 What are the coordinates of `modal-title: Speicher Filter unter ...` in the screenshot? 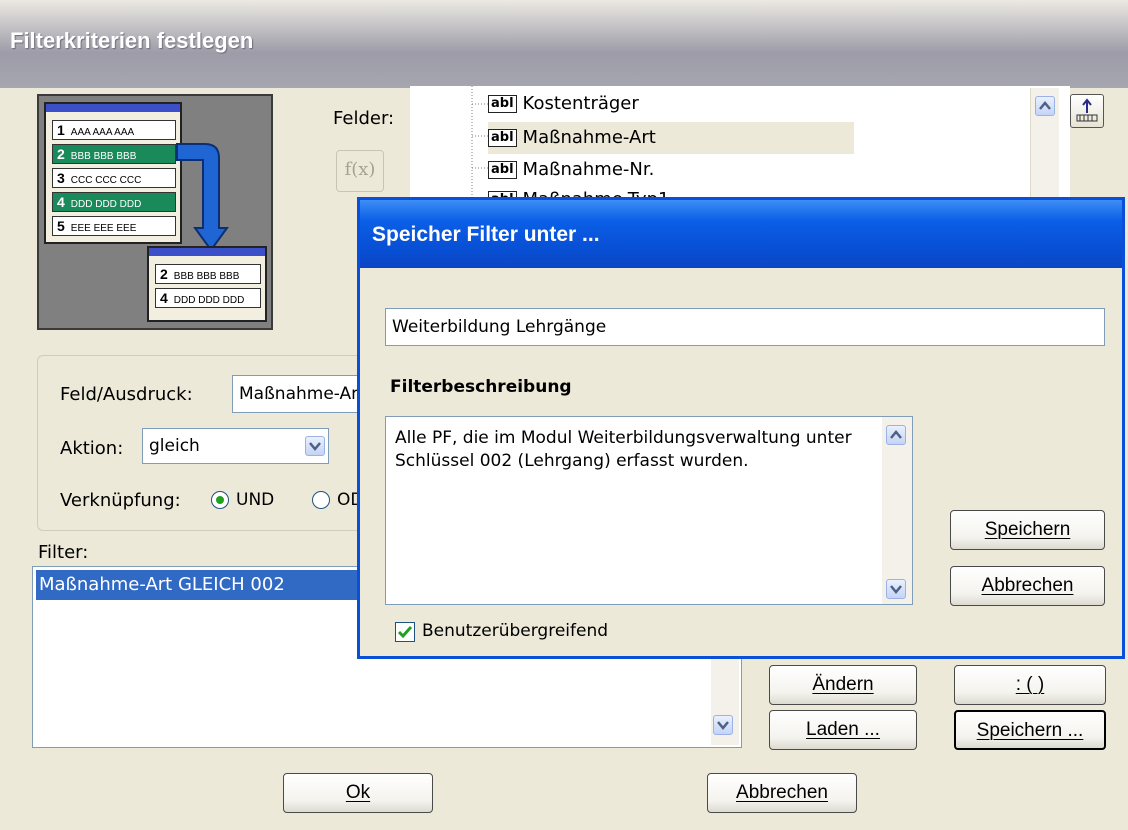 It's located at (486, 234).